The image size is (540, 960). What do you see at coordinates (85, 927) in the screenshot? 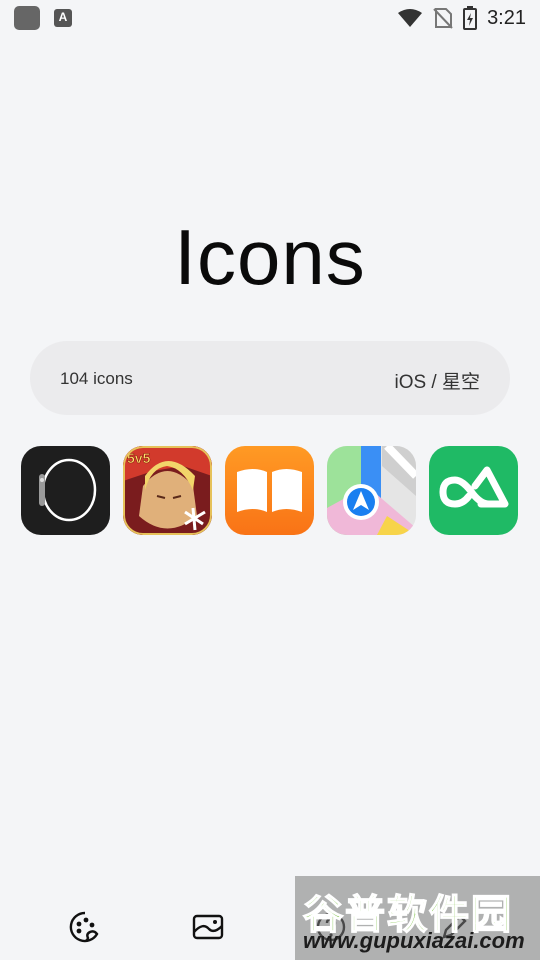
I see `palette-icon` at bounding box center [85, 927].